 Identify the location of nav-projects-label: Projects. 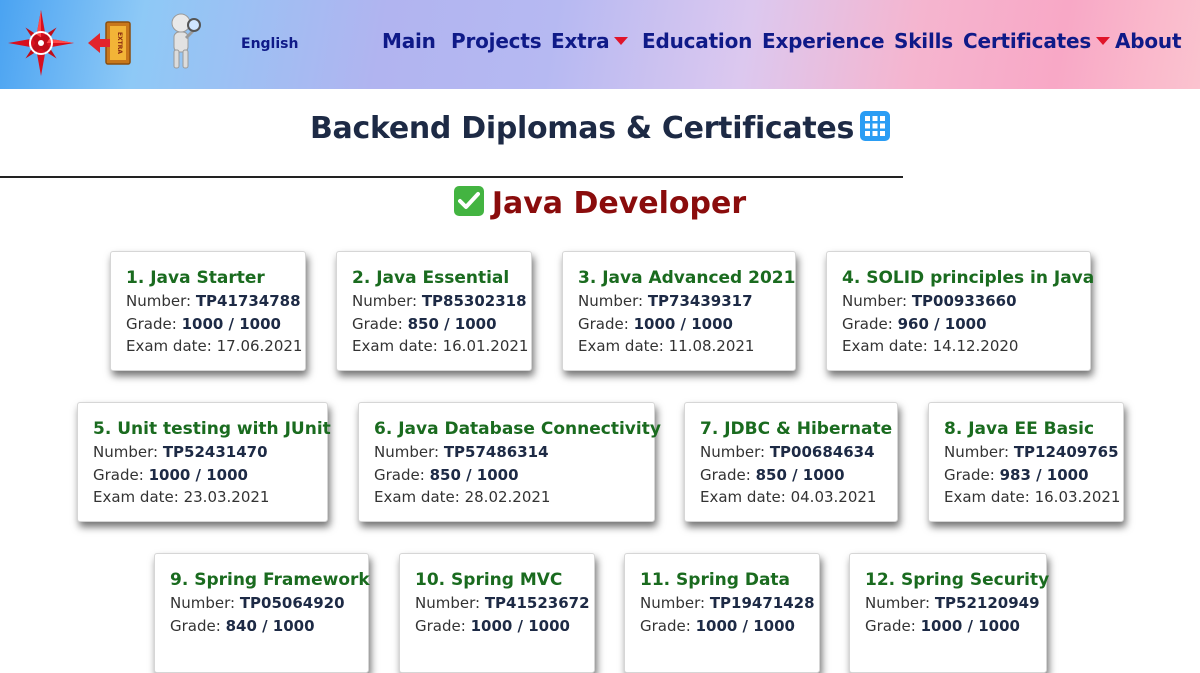
(496, 41).